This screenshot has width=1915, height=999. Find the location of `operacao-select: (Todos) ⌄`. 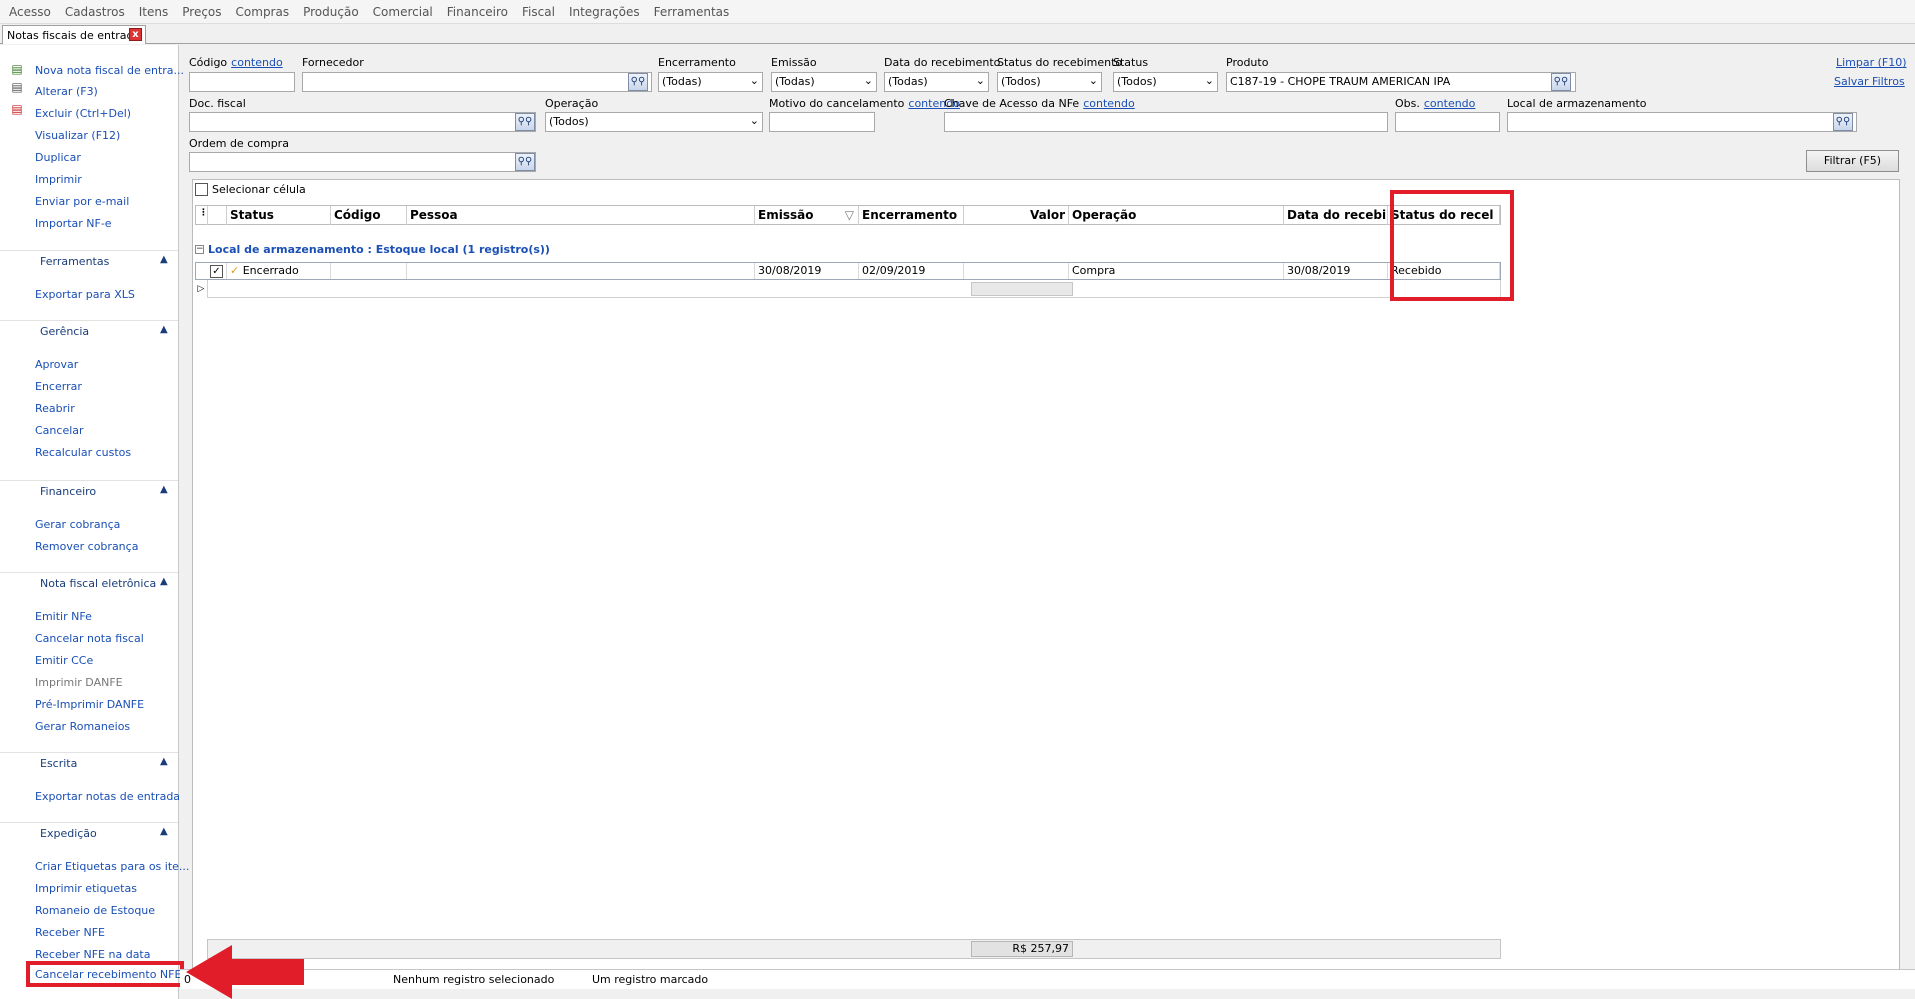

operacao-select: (Todos) ⌄ is located at coordinates (654, 122).